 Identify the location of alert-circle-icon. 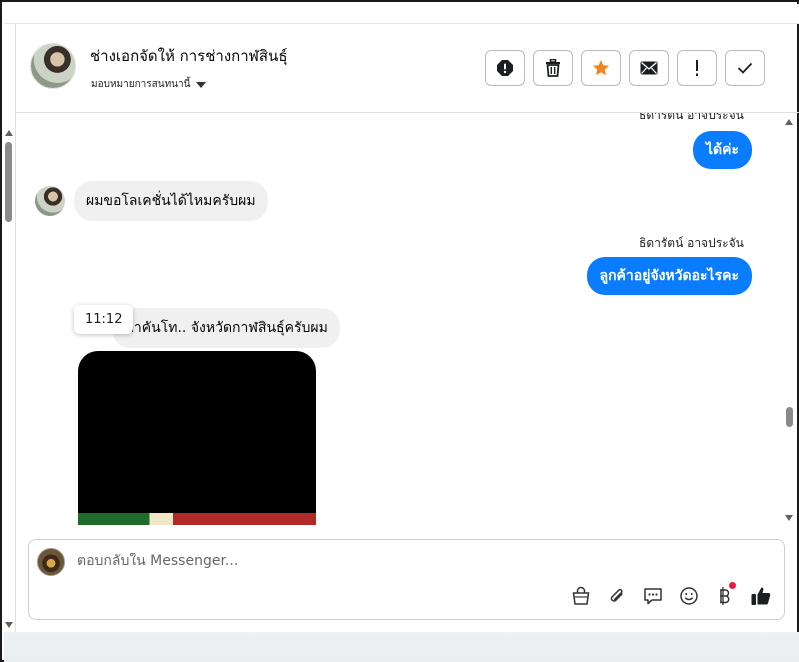
(505, 68).